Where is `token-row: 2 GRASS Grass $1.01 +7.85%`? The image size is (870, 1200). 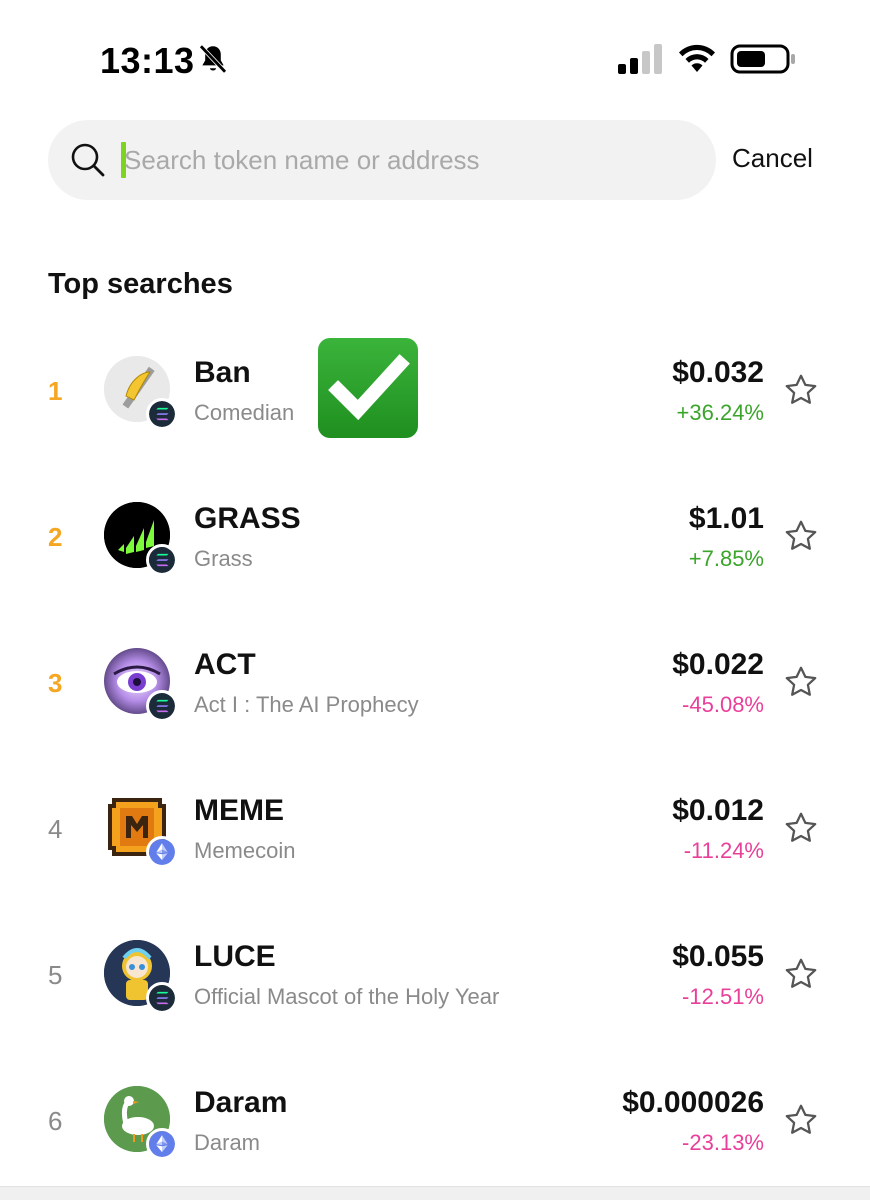
token-row: 2 GRASS Grass $1.01 +7.85% is located at coordinates (435, 536).